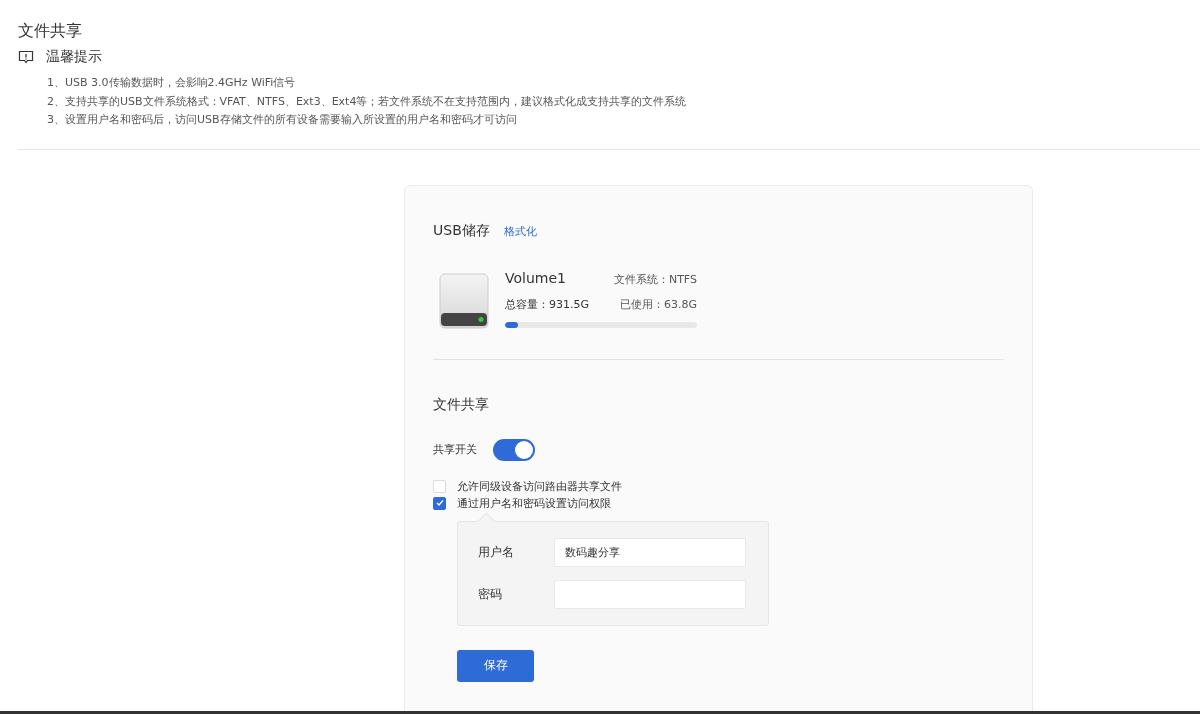  Describe the element at coordinates (367, 101) in the screenshot. I see `tip-text: 2、支持共享的USB文件系统格式：VFAT、NTFS、Ext3、Ext4等；若文件系统不在支持范围内，建议格式化成支持共享的文件系统` at that location.